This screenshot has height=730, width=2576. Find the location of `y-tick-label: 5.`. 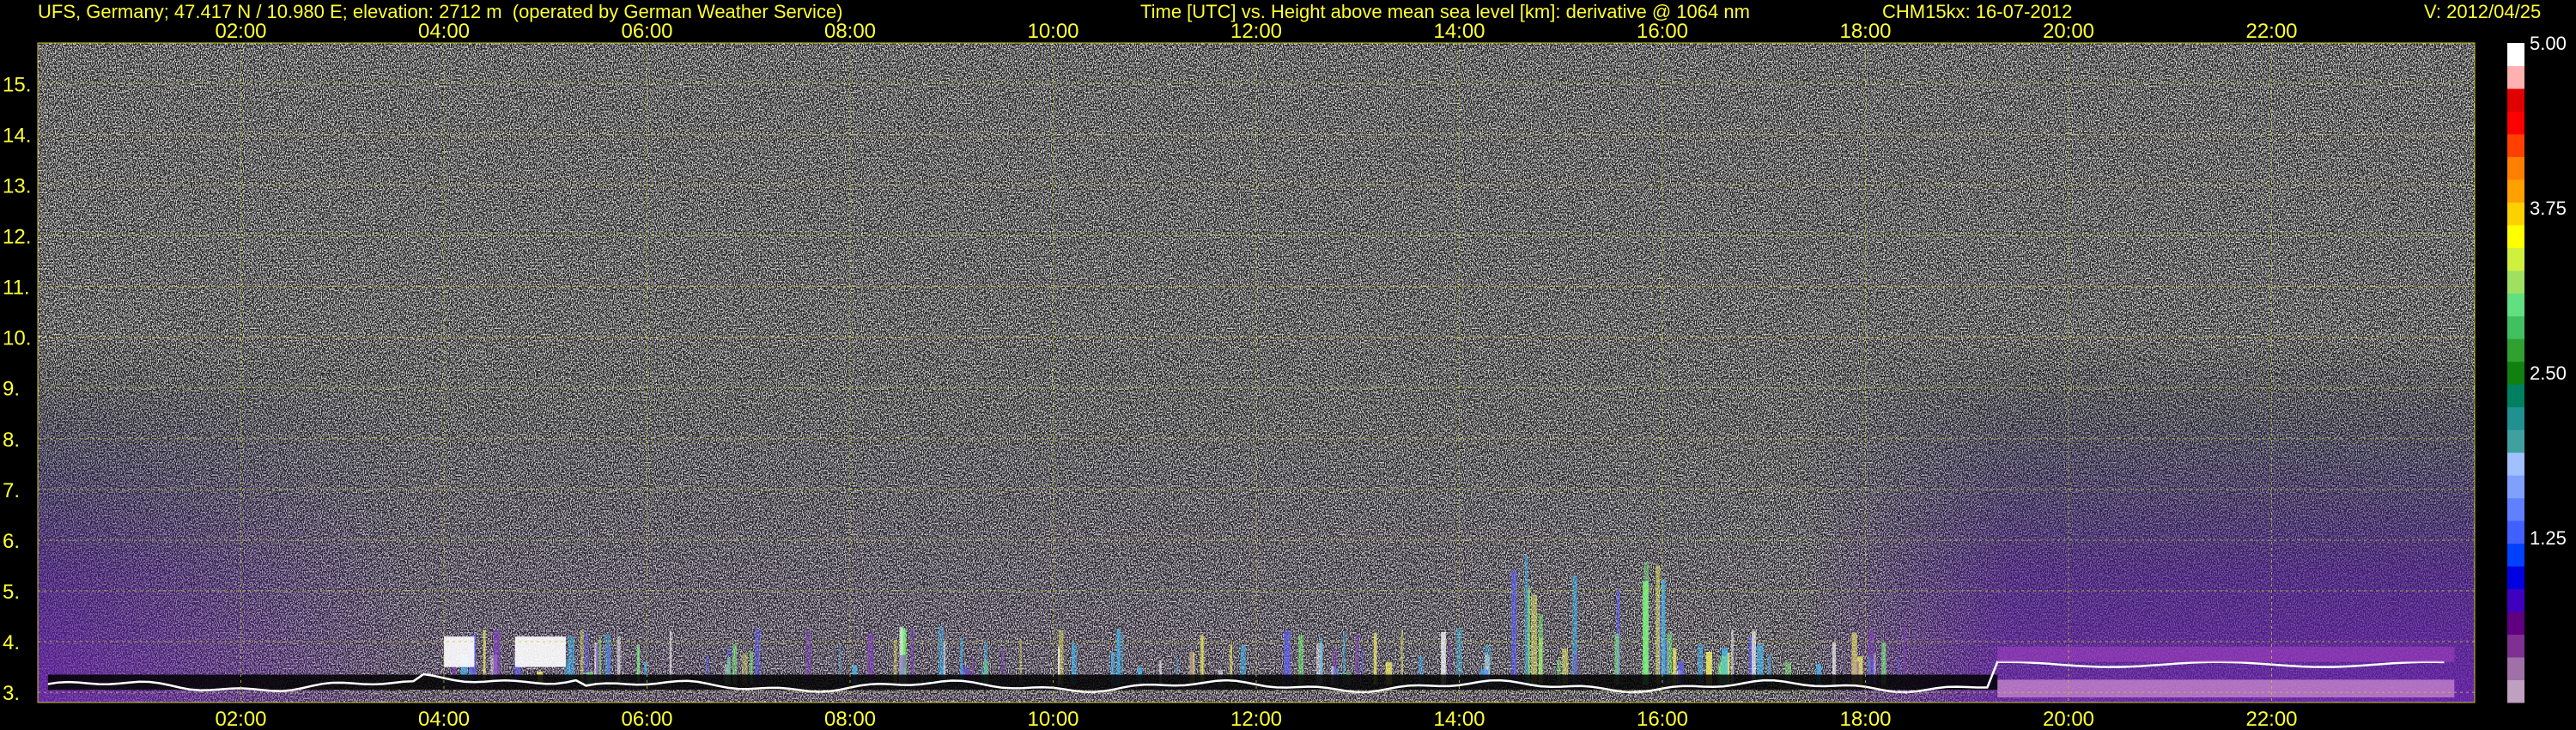

y-tick-label: 5. is located at coordinates (11, 592).